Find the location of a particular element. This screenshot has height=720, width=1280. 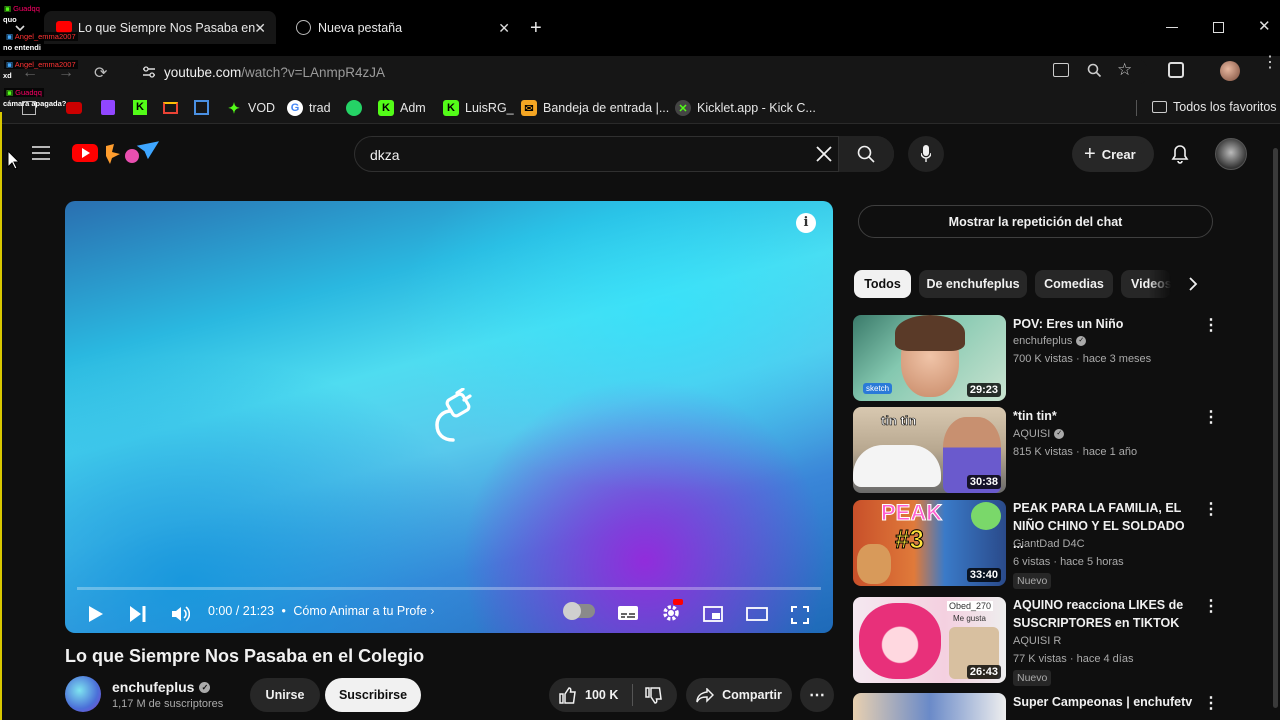

account-avatar is located at coordinates (1231, 154).